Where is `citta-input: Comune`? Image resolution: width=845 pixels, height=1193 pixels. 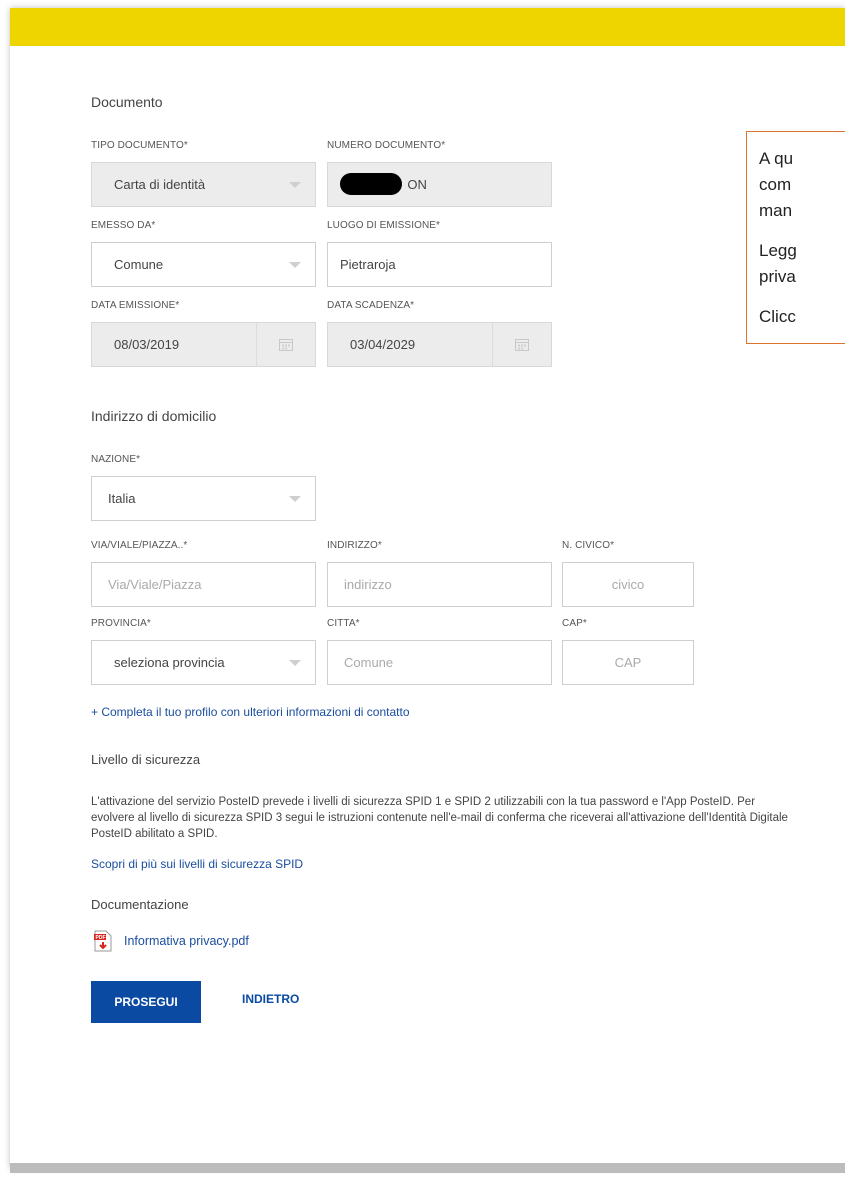
citta-input: Comune is located at coordinates (439, 662).